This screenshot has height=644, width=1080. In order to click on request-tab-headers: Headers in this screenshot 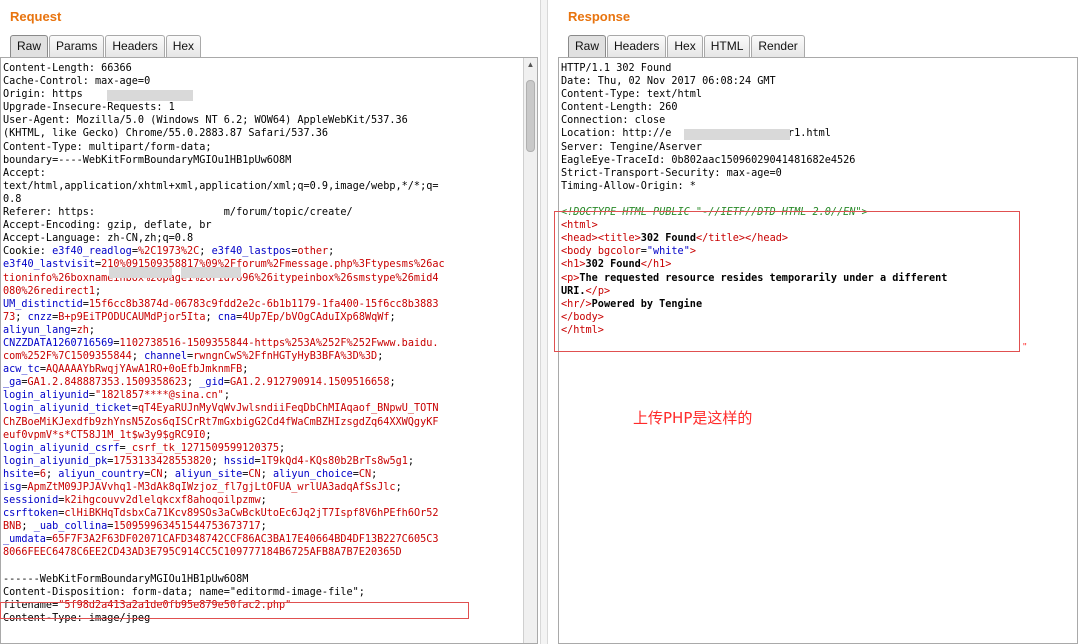, I will do `click(135, 46)`.